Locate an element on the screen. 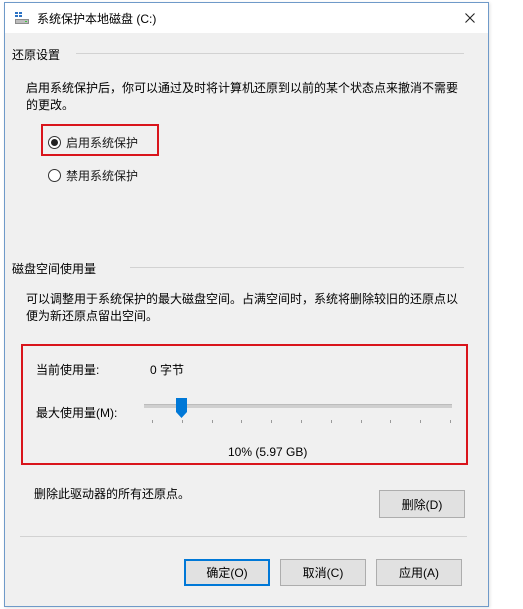 This screenshot has height=609, width=523. max-usage-label: 最大使用量(M): is located at coordinates (77, 413).